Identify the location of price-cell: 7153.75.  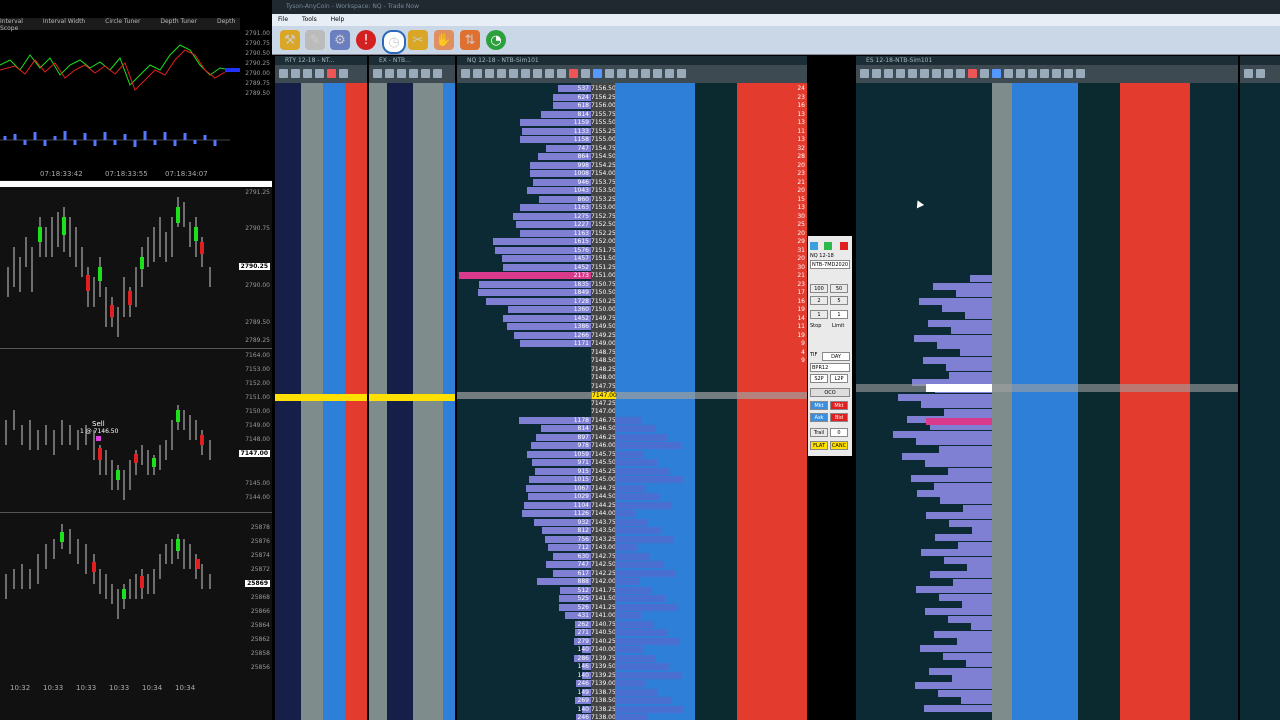
(604, 182).